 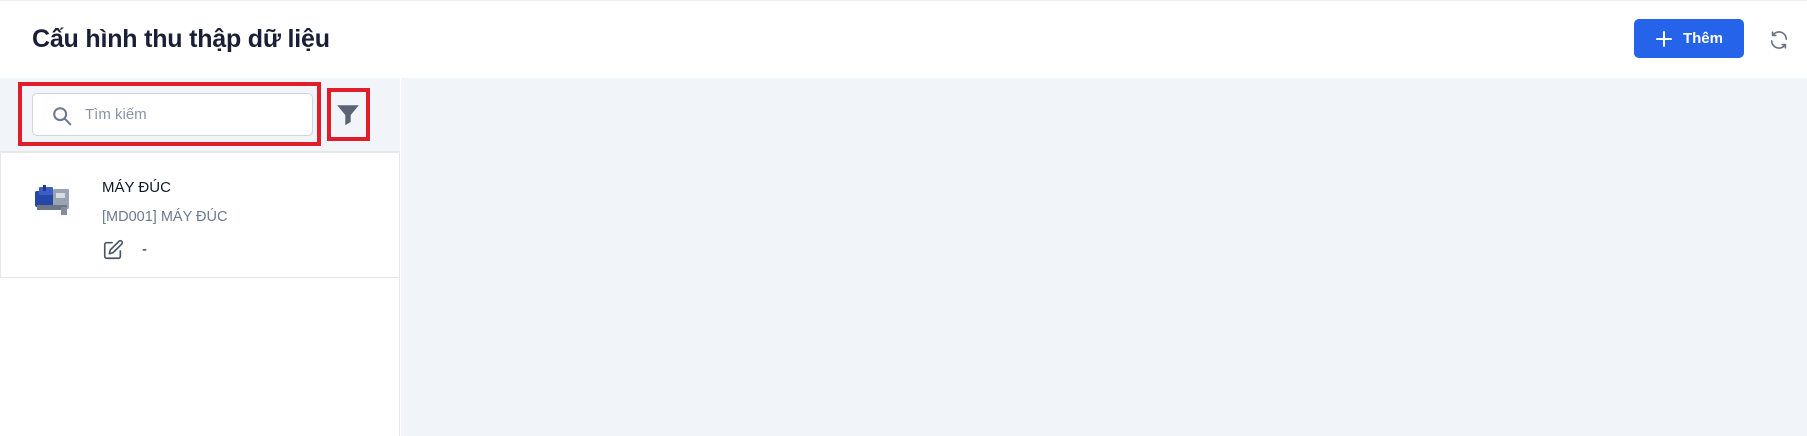 What do you see at coordinates (181, 39) in the screenshot?
I see `page-title: Cấu hình thu thập dữ liệu` at bounding box center [181, 39].